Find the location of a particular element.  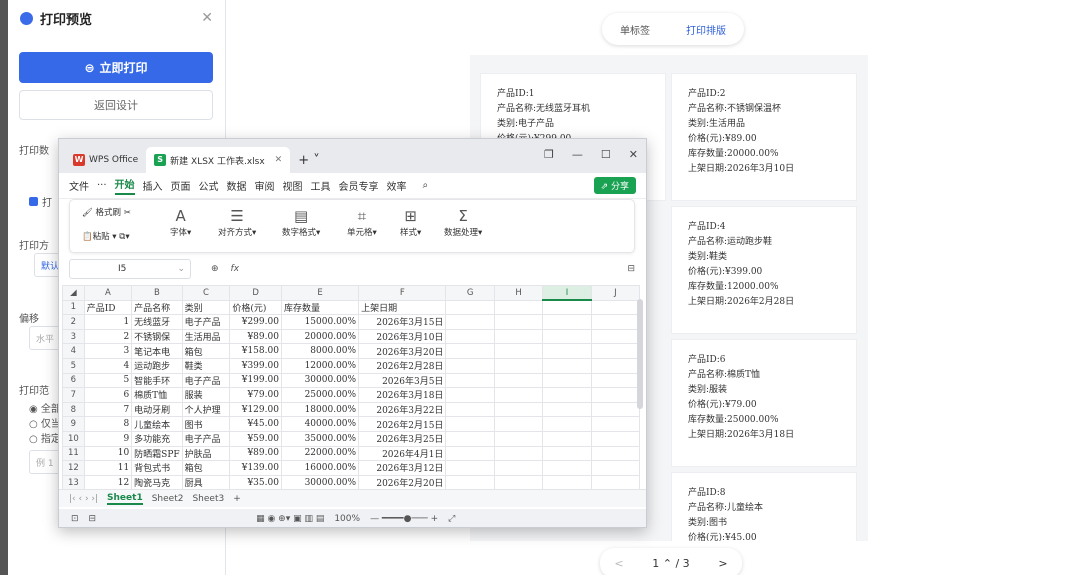

data-cell: 25000.00% is located at coordinates (320, 395).